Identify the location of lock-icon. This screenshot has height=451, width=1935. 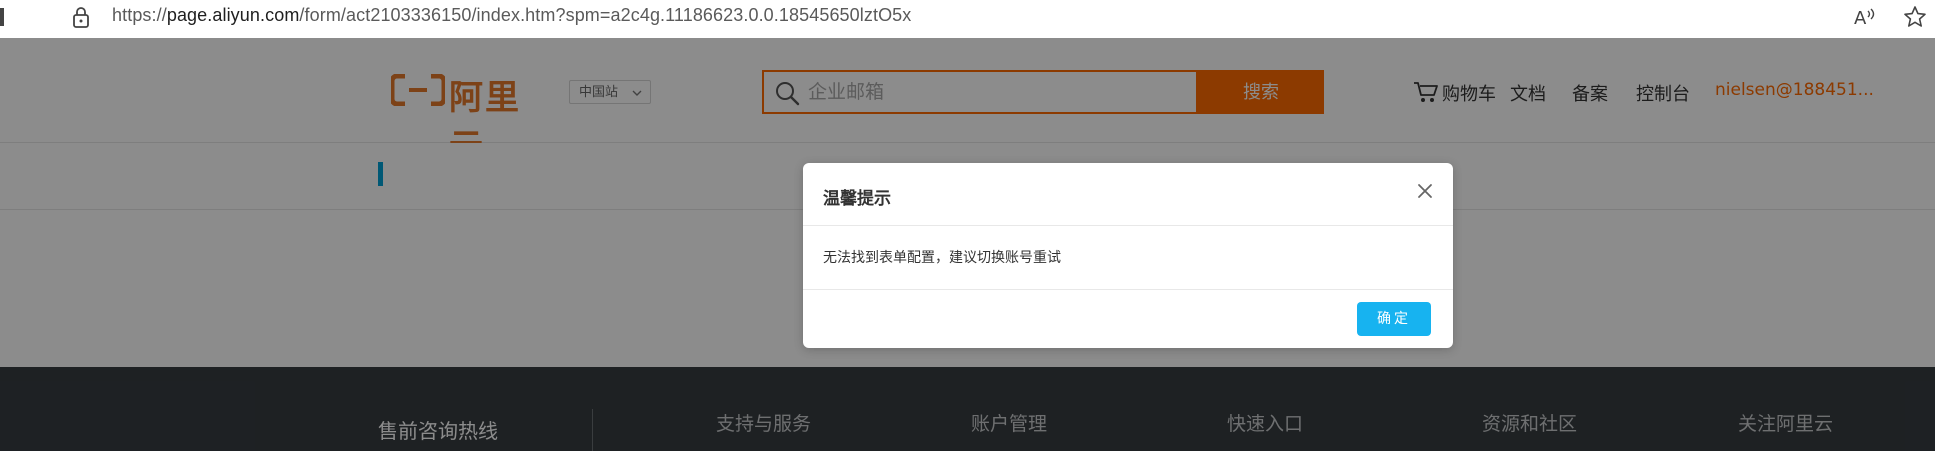
(81, 17).